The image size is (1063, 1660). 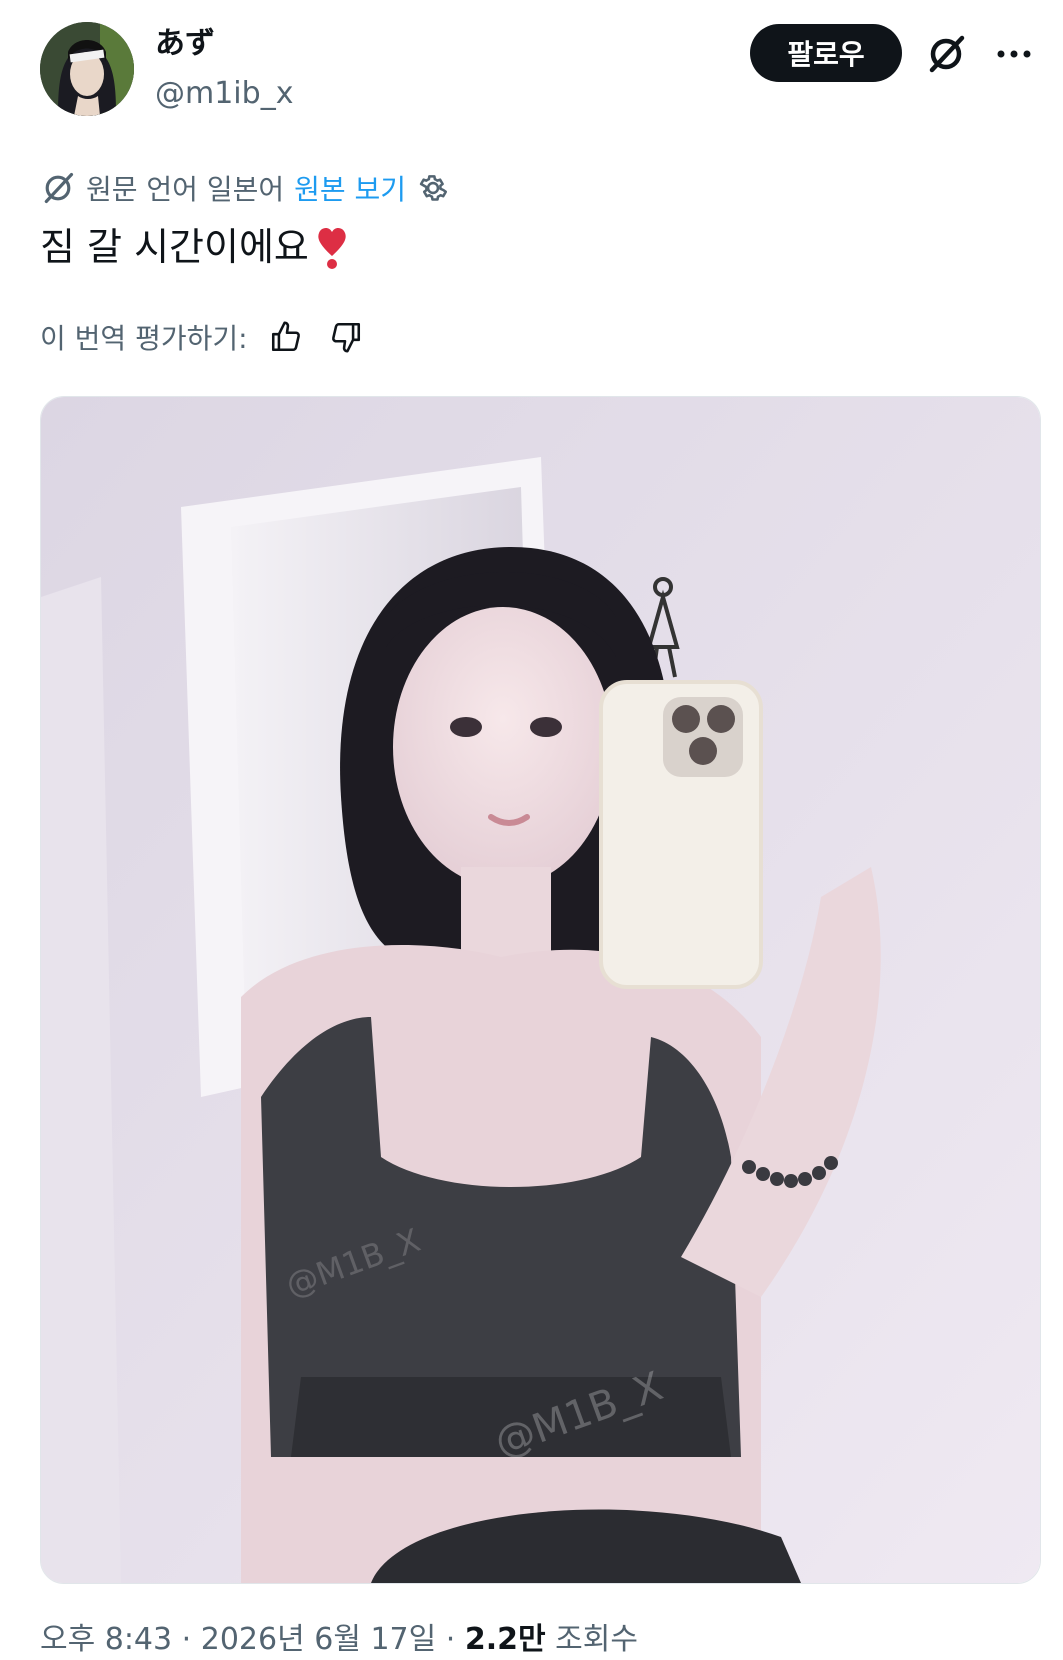 I want to click on avatar-image, so click(x=87, y=69).